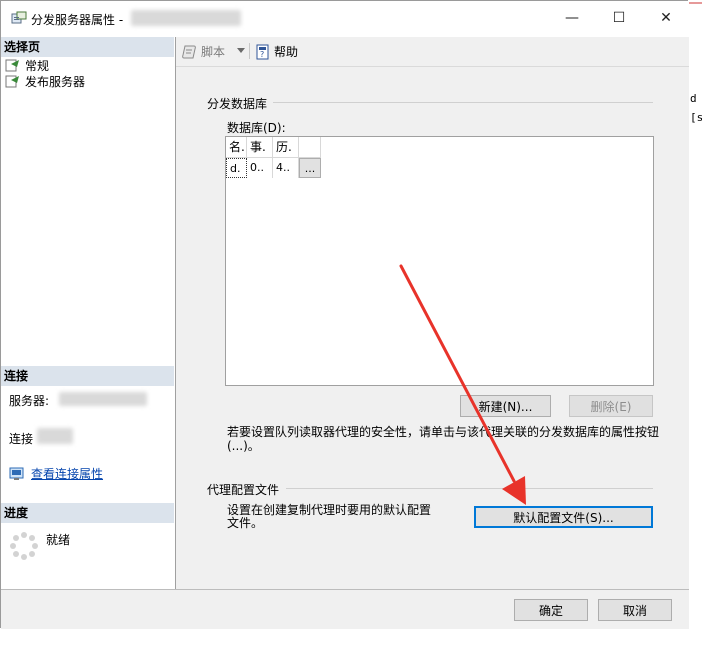 Image resolution: width=702 pixels, height=648 pixels. I want to click on annotation-arrow-icon, so click(462, 384).